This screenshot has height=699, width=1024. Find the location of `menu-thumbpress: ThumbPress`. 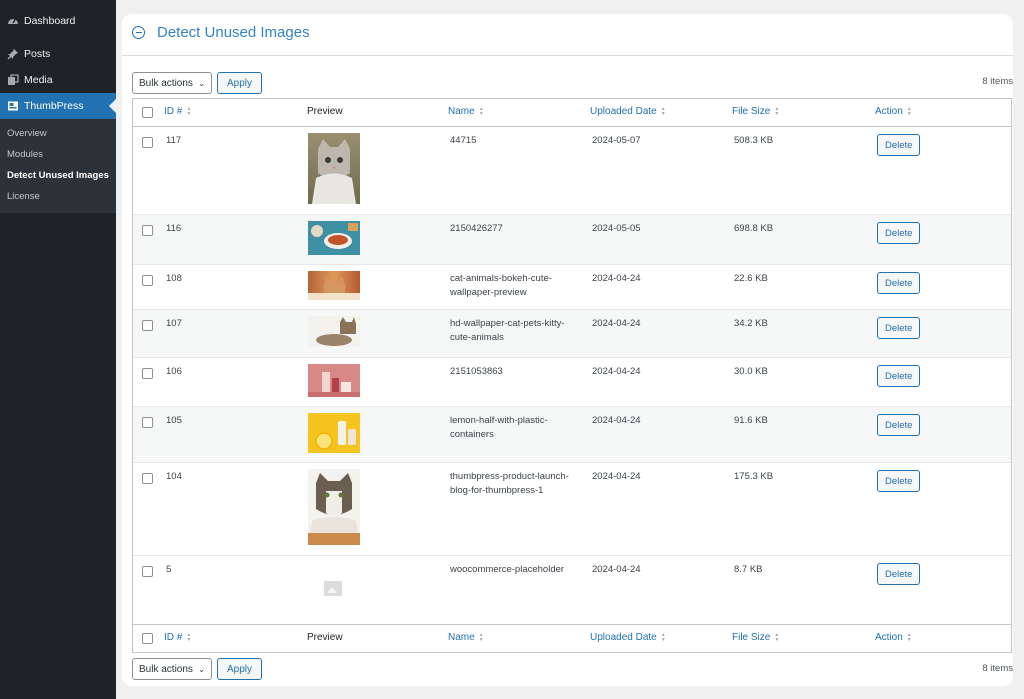

menu-thumbpress: ThumbPress is located at coordinates (58, 106).